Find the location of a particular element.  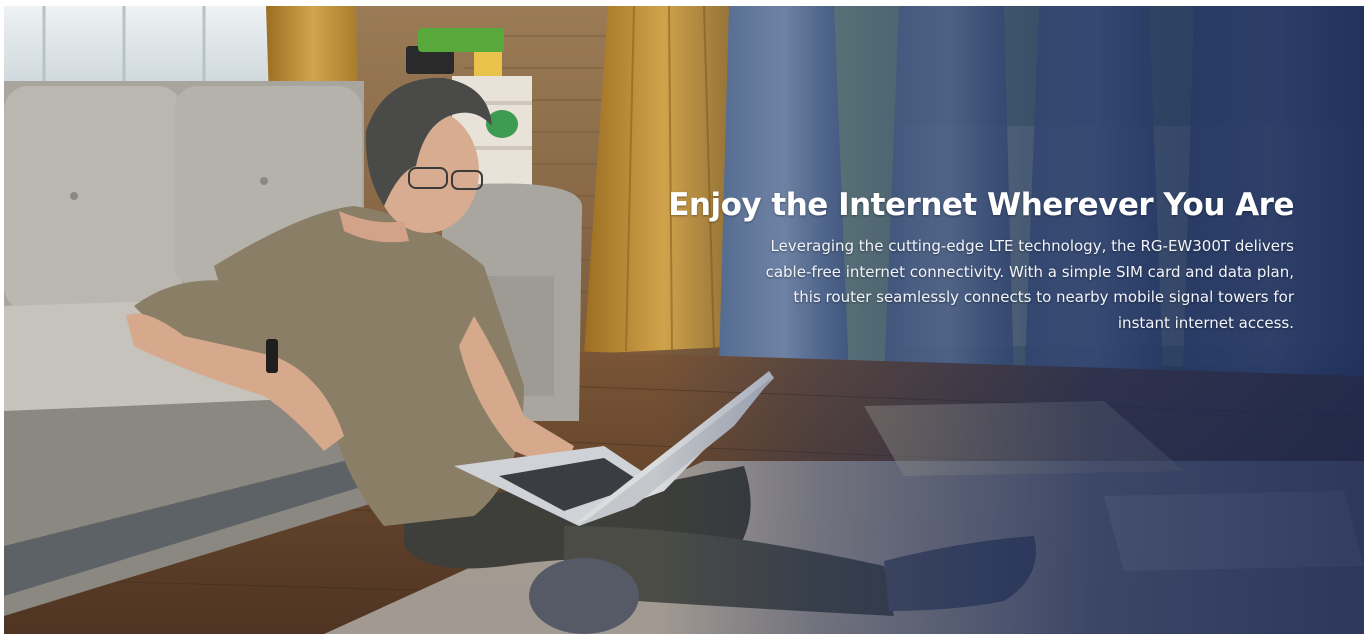

banner-headline: Enjoy the Internet Wherever You Are is located at coordinates (981, 205).